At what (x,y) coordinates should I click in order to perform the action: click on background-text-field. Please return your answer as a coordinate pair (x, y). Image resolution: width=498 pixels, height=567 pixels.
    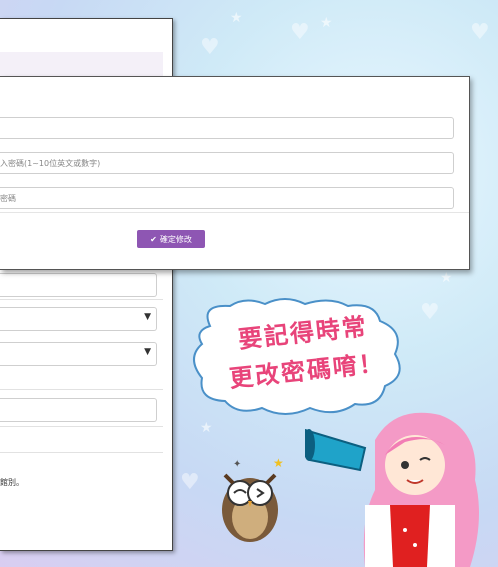
    Looking at the image, I should click on (78, 285).